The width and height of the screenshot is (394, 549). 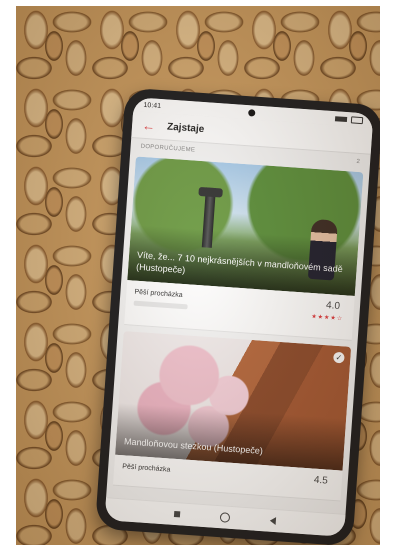 I want to click on android-nav-bar, so click(x=225, y=517).